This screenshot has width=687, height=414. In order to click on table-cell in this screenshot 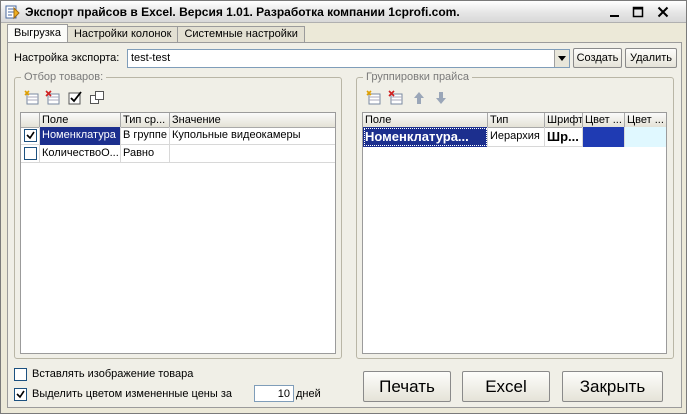, I will do `click(252, 154)`.